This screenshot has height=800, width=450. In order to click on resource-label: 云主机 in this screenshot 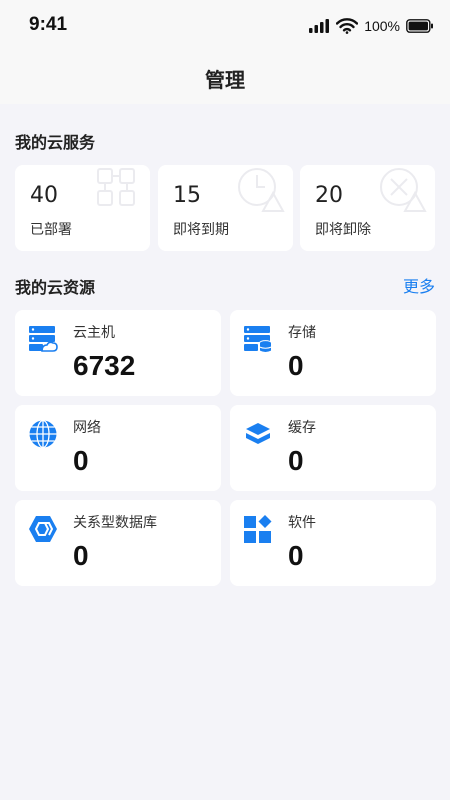, I will do `click(94, 333)`.